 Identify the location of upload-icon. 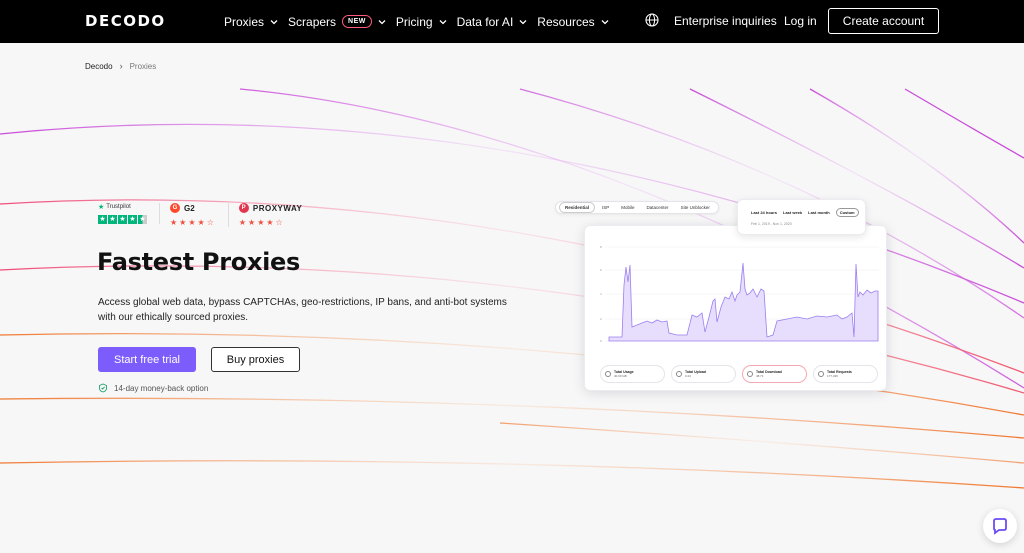
(679, 374).